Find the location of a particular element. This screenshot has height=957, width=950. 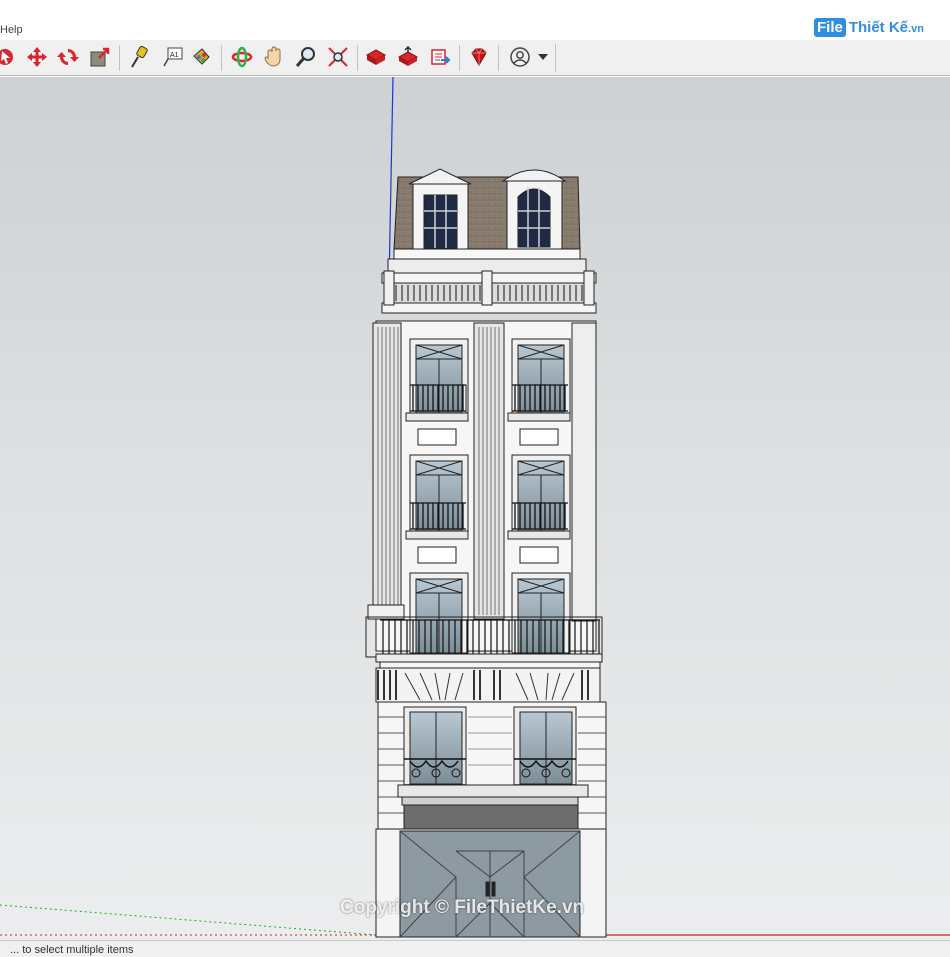

orbit-tool-icon is located at coordinates (242, 57).